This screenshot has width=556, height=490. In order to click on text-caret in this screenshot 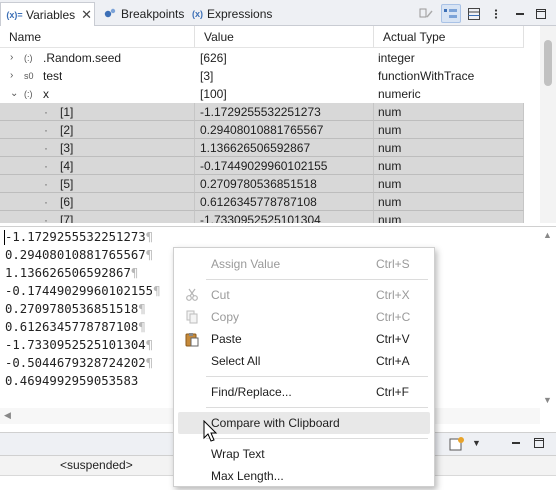, I will do `click(4, 237)`.